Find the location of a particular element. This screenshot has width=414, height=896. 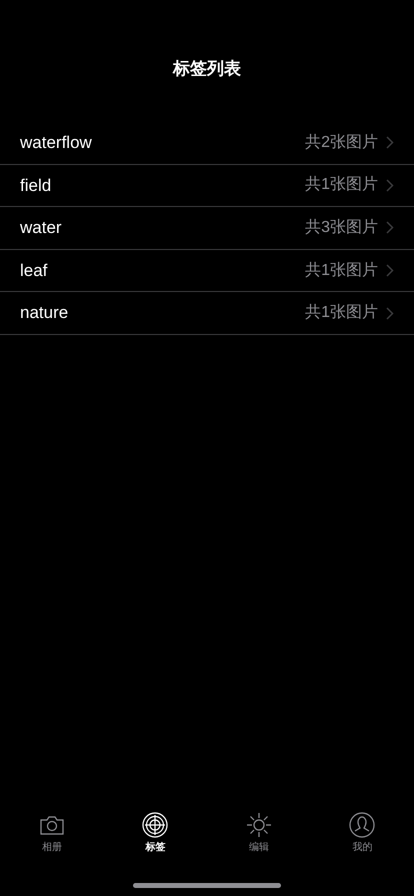

tab-item: 我的 is located at coordinates (362, 833).